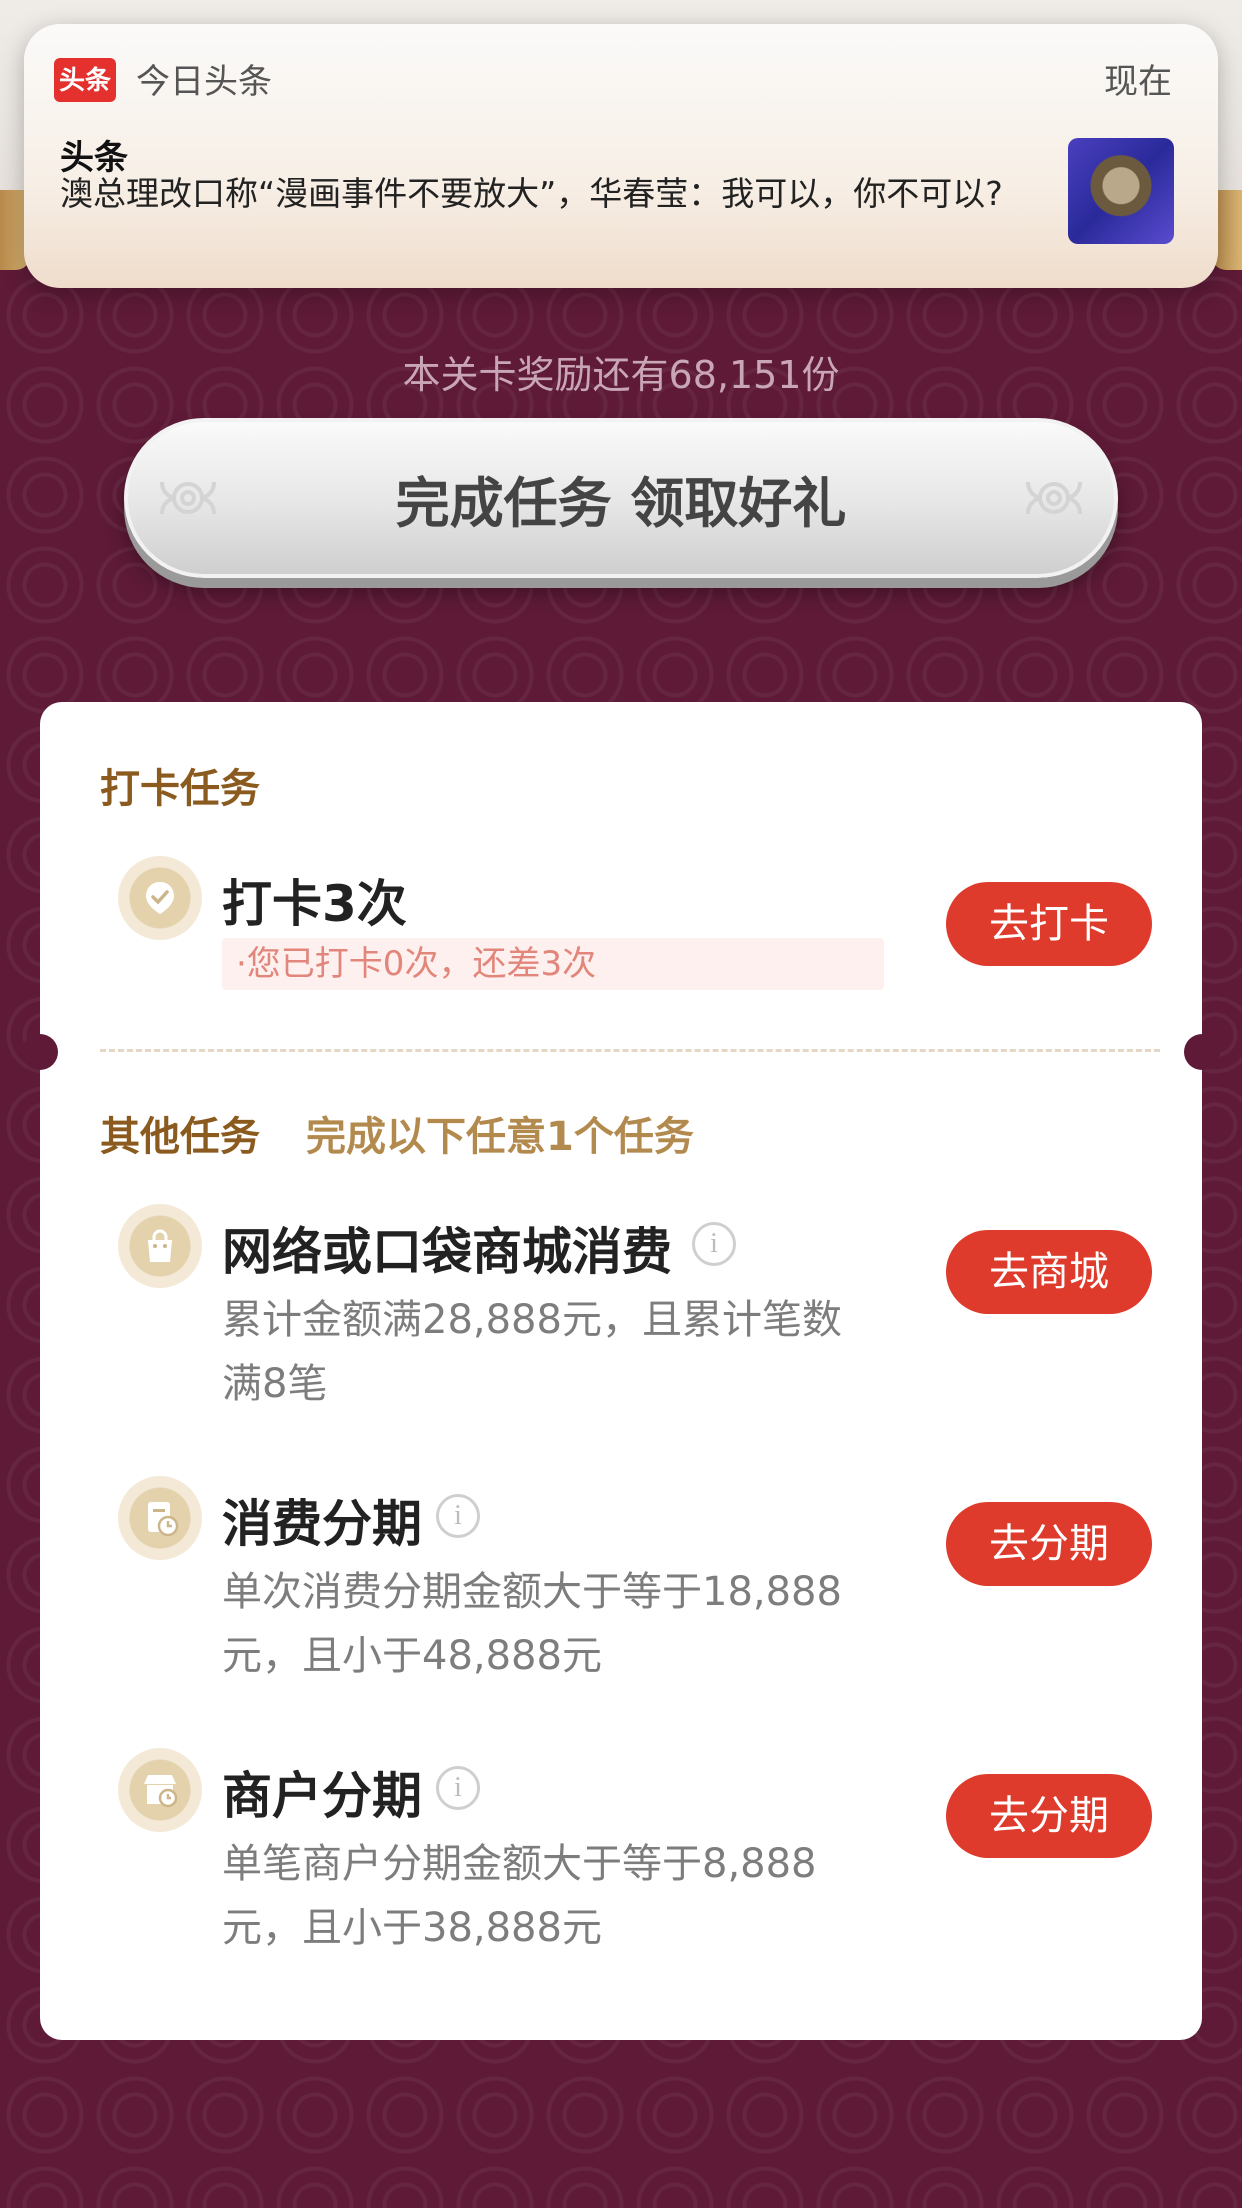 The image size is (1242, 2208). I want to click on toutiao-app-icon: 头条, so click(85, 80).